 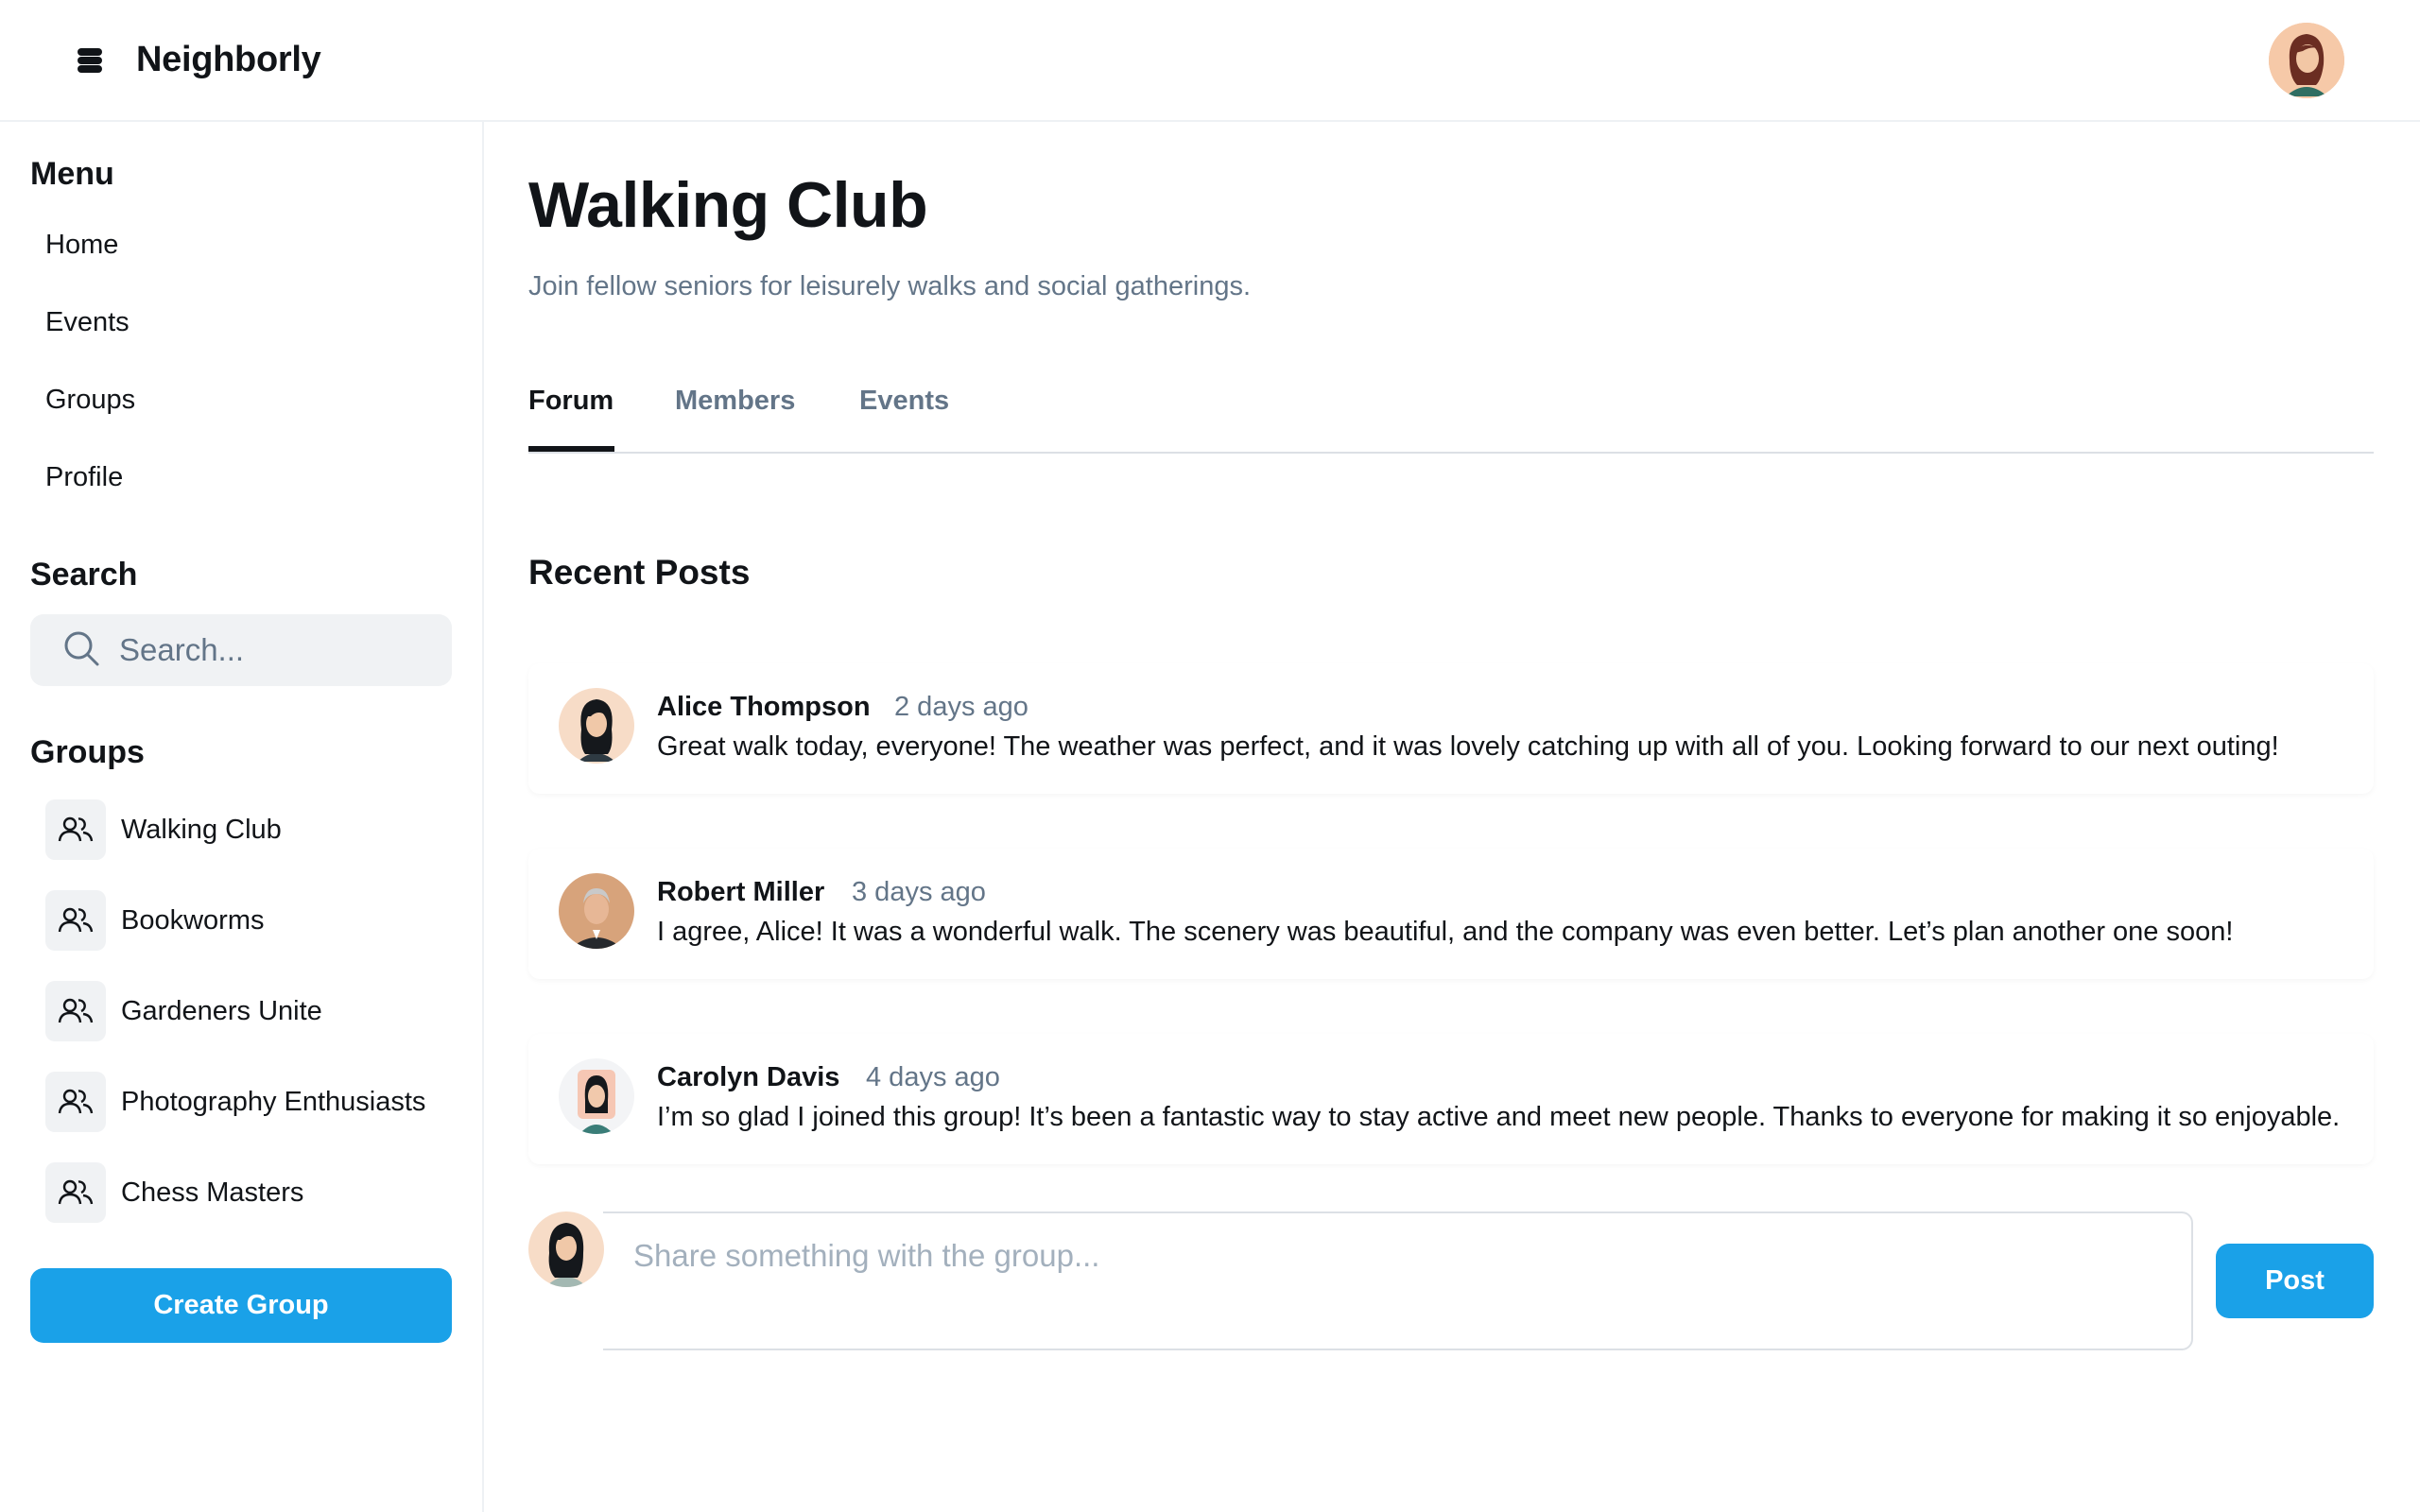 What do you see at coordinates (90, 400) in the screenshot?
I see `sidebar-item-groups: Groups` at bounding box center [90, 400].